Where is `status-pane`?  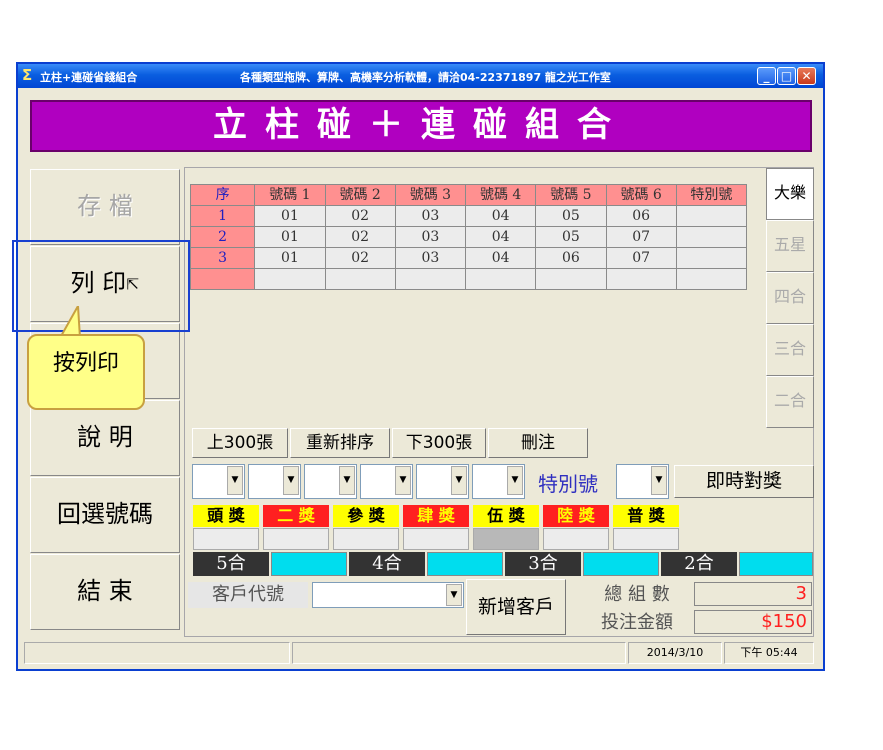 status-pane is located at coordinates (459, 653).